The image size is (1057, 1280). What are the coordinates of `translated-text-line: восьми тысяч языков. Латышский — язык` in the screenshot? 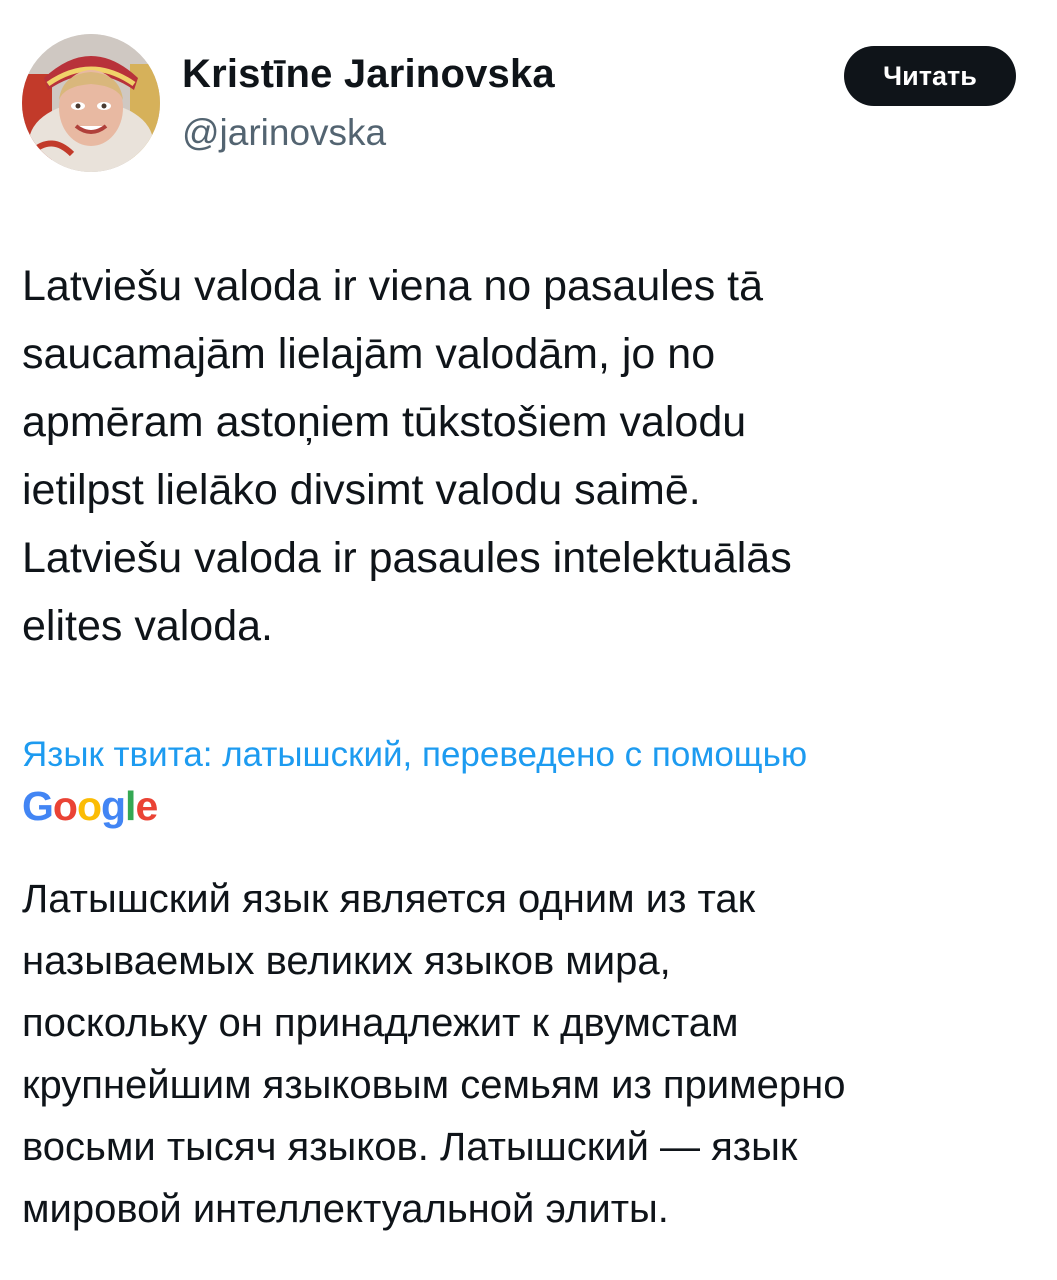 It's located at (410, 1147).